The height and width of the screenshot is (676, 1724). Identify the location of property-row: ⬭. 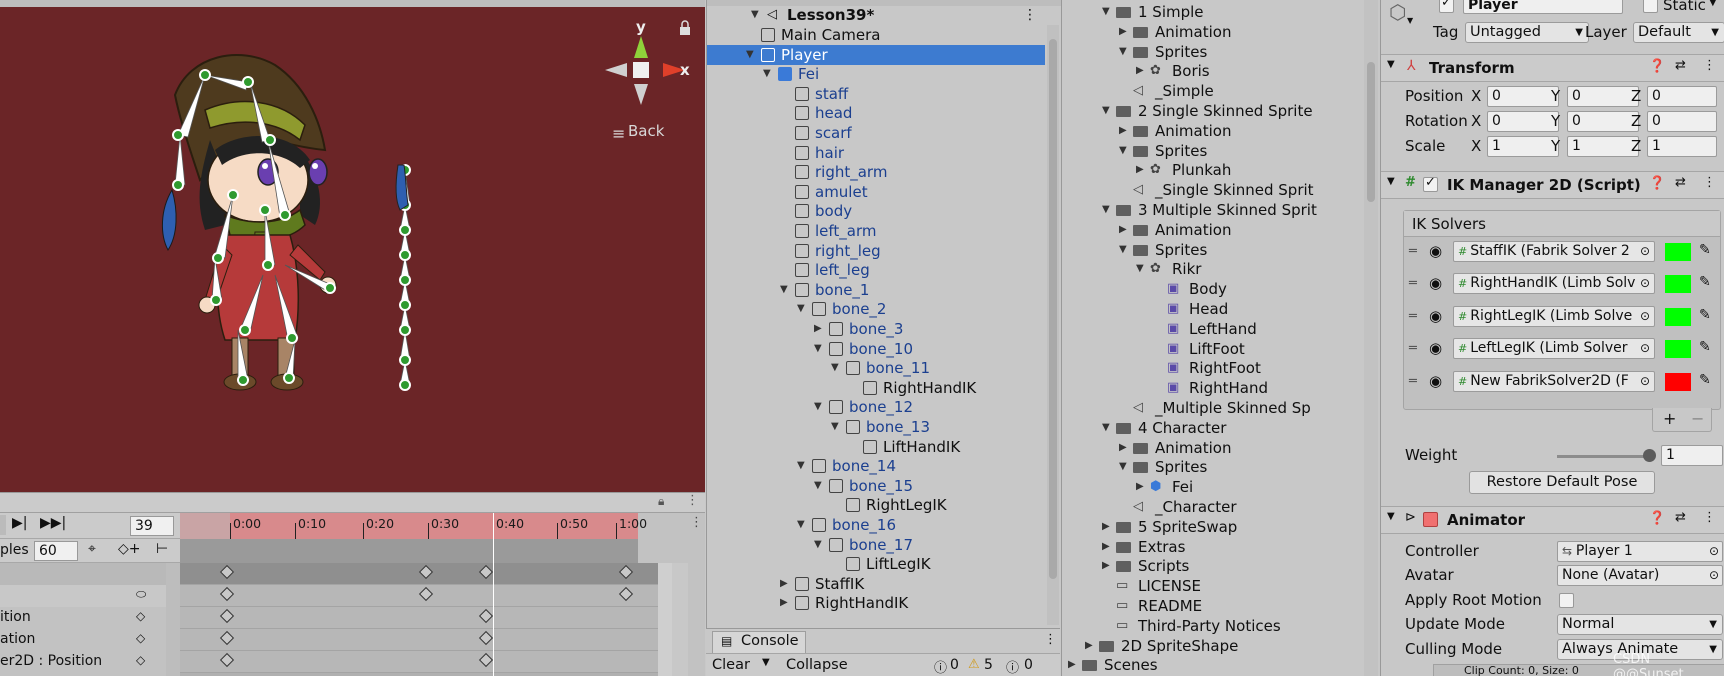
(83, 596).